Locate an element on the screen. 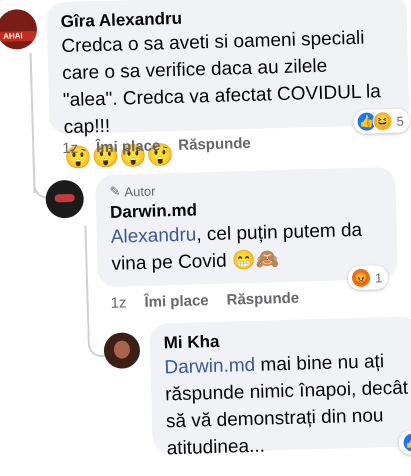 The width and height of the screenshot is (411, 476). mention-link: Alexandru is located at coordinates (153, 235).